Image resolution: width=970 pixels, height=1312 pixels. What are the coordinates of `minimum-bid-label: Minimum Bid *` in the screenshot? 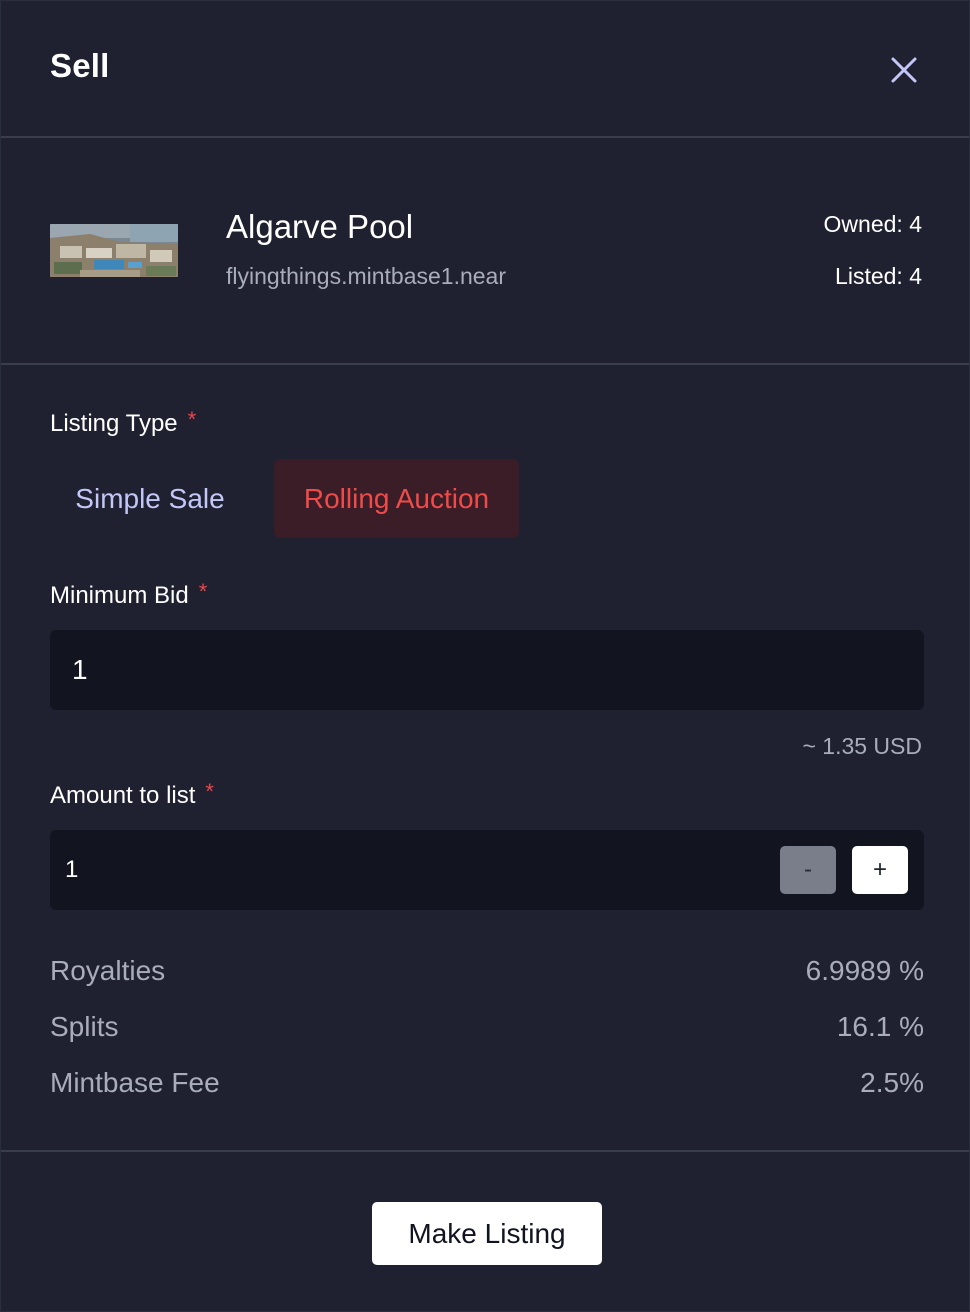 It's located at (129, 594).